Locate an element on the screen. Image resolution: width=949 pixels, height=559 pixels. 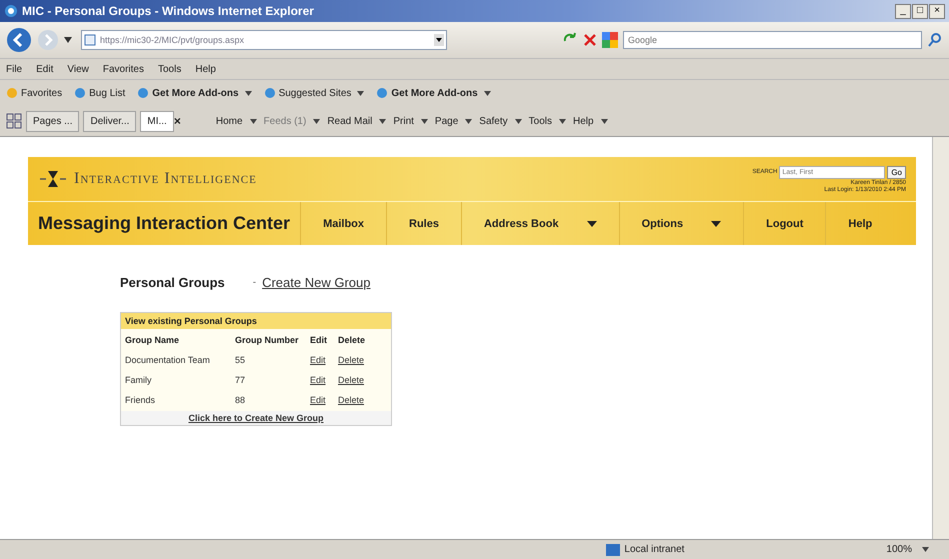
table-cell-text: 88 is located at coordinates (240, 400).